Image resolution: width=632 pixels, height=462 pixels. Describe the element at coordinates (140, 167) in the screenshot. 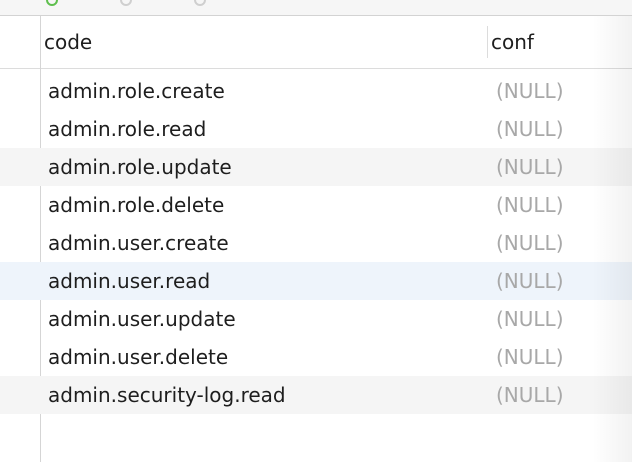

I see `cell-code: admin.role.update` at that location.